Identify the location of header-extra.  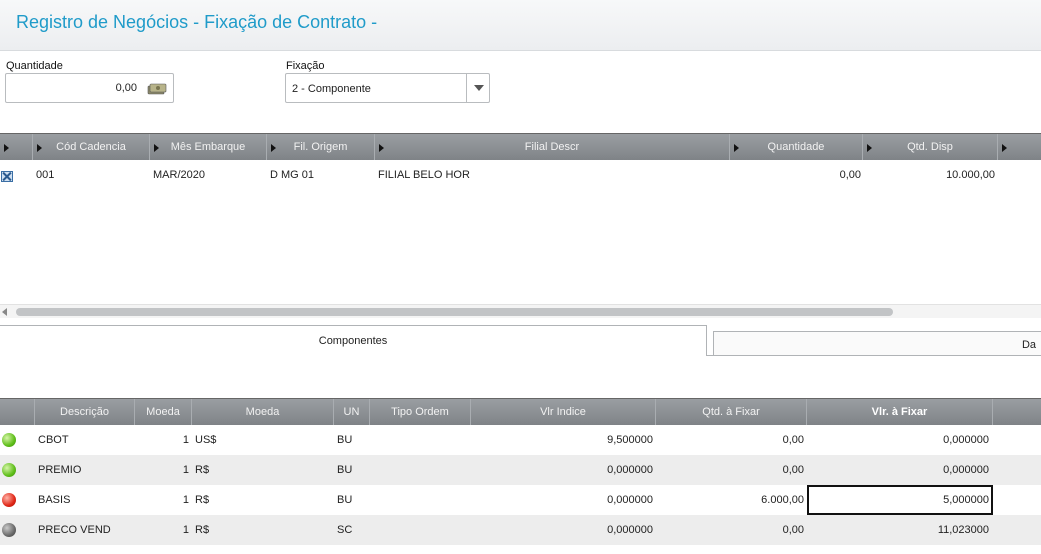
(1019, 147).